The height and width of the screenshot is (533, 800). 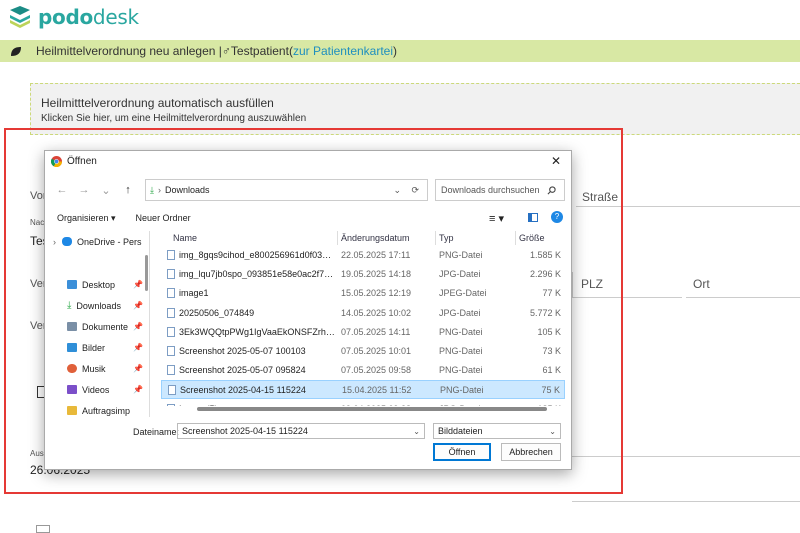 I want to click on sidebar-item-onedrive: › OneDrive - Pers, so click(x=97, y=241).